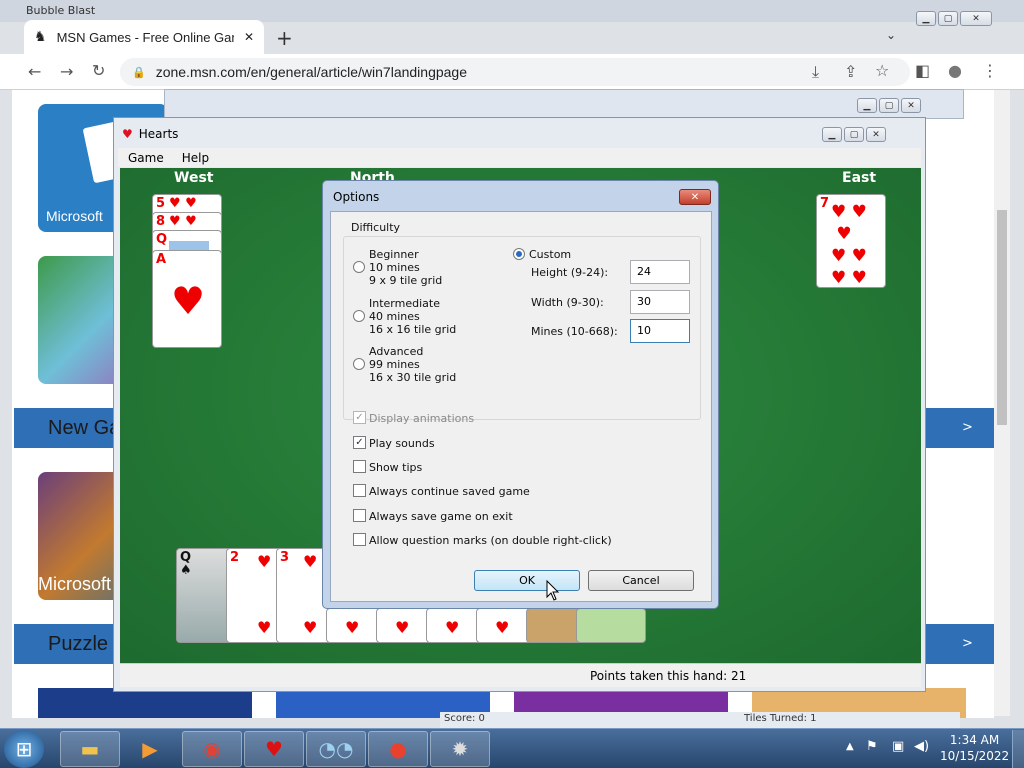 The width and height of the screenshot is (1024, 768). I want to click on level-mines: 10 mines, so click(394, 267).